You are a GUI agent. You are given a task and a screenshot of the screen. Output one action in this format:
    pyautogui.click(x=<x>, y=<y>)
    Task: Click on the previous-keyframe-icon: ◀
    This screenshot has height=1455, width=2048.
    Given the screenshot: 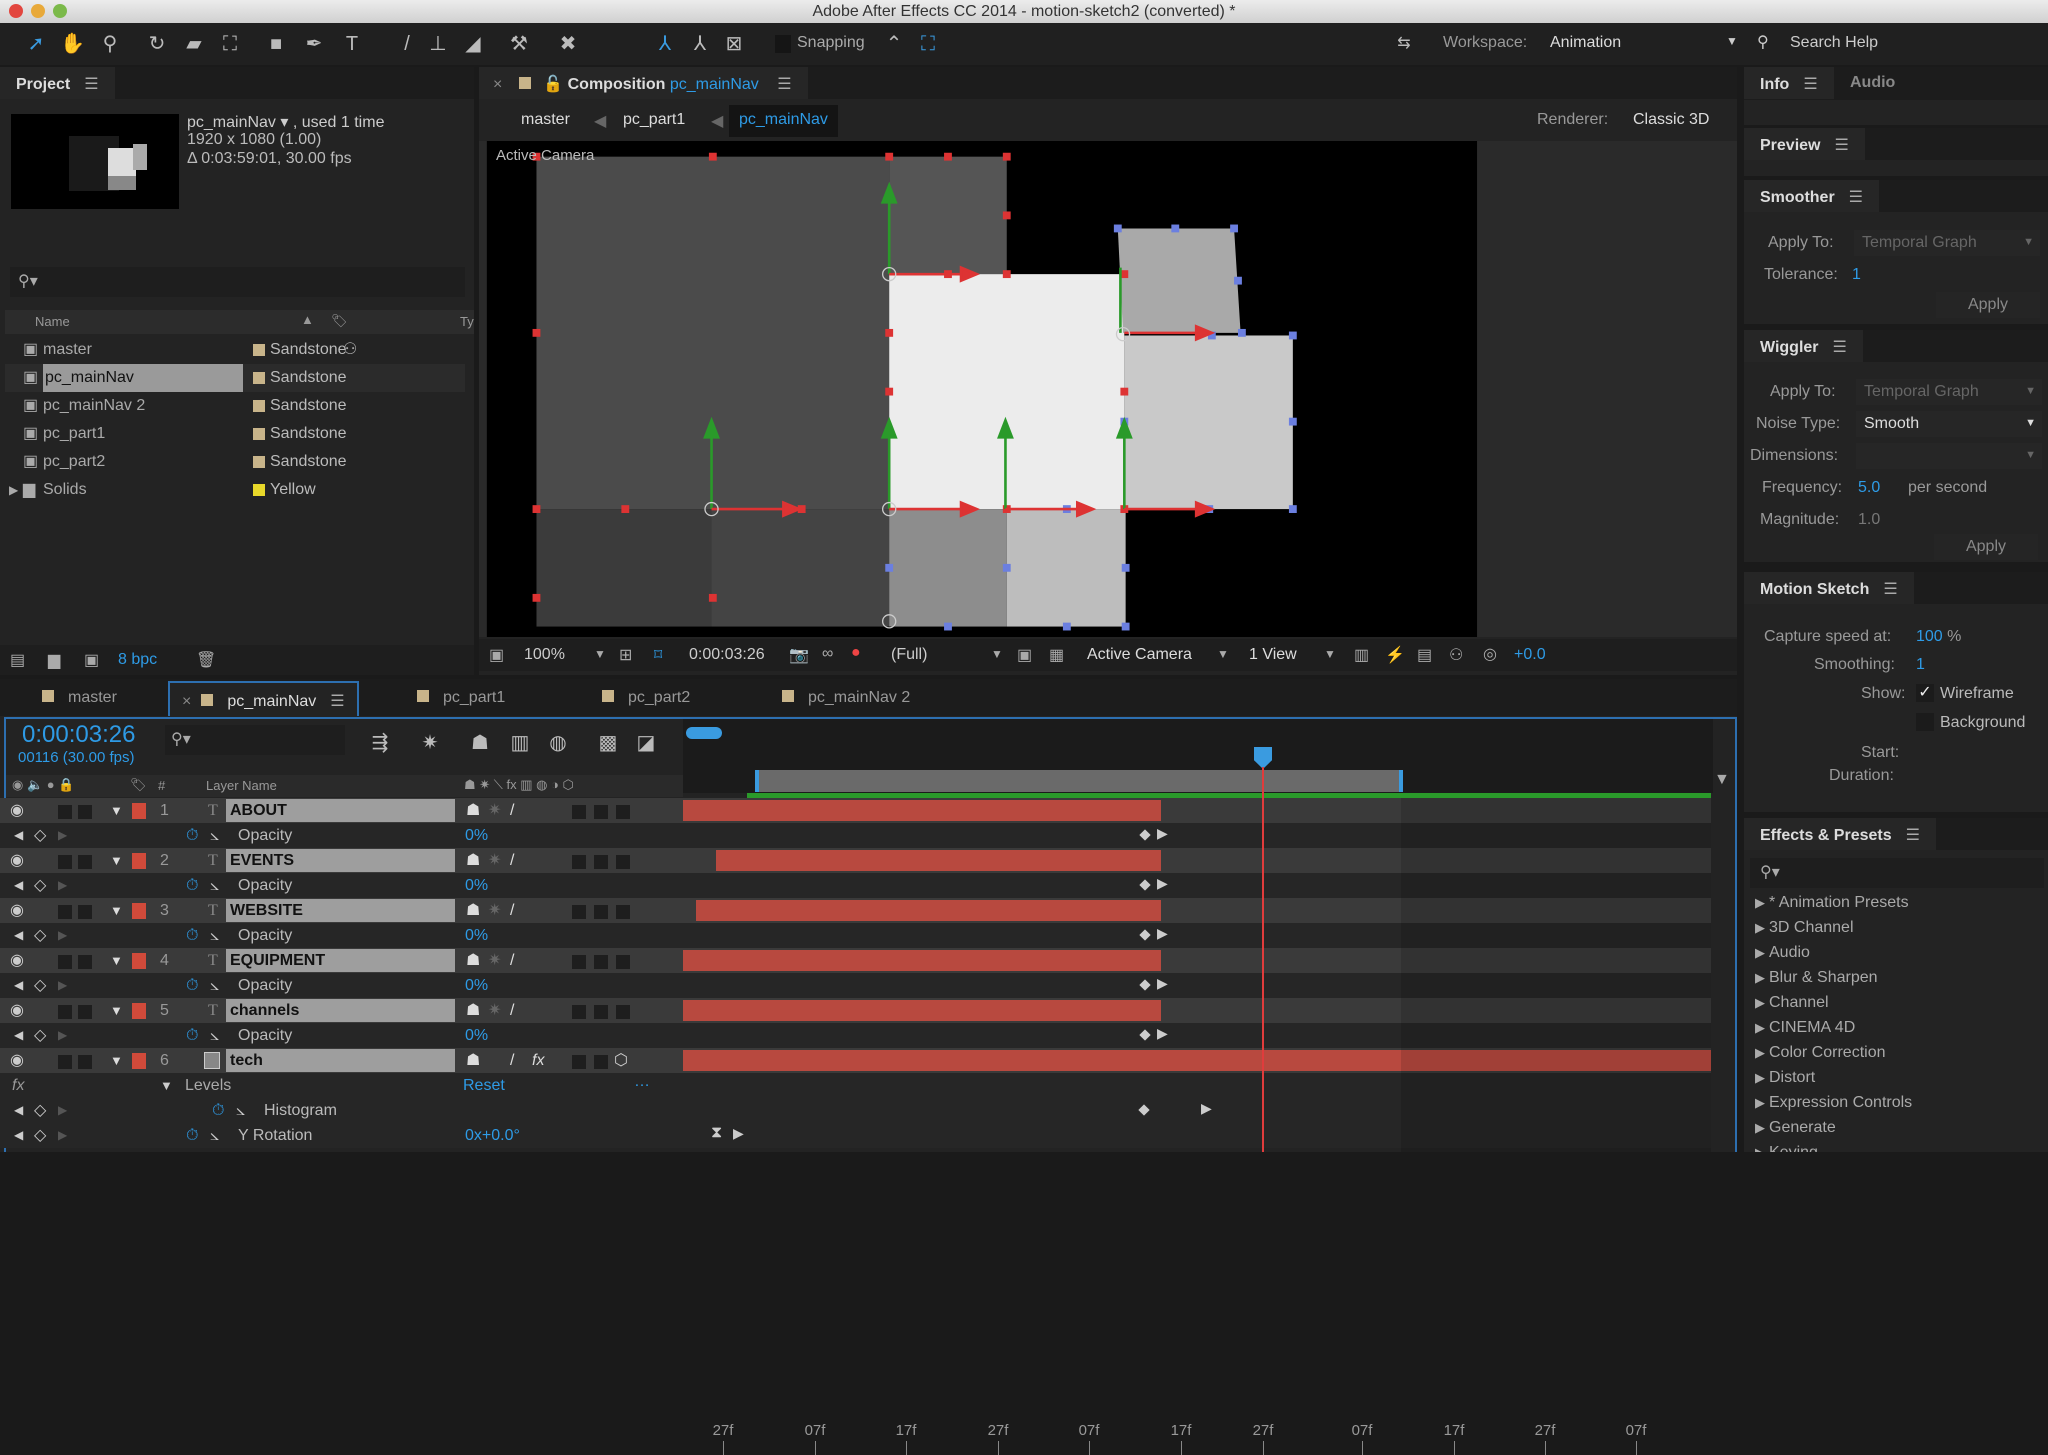 What is the action you would take?
    pyautogui.click(x=18, y=1110)
    